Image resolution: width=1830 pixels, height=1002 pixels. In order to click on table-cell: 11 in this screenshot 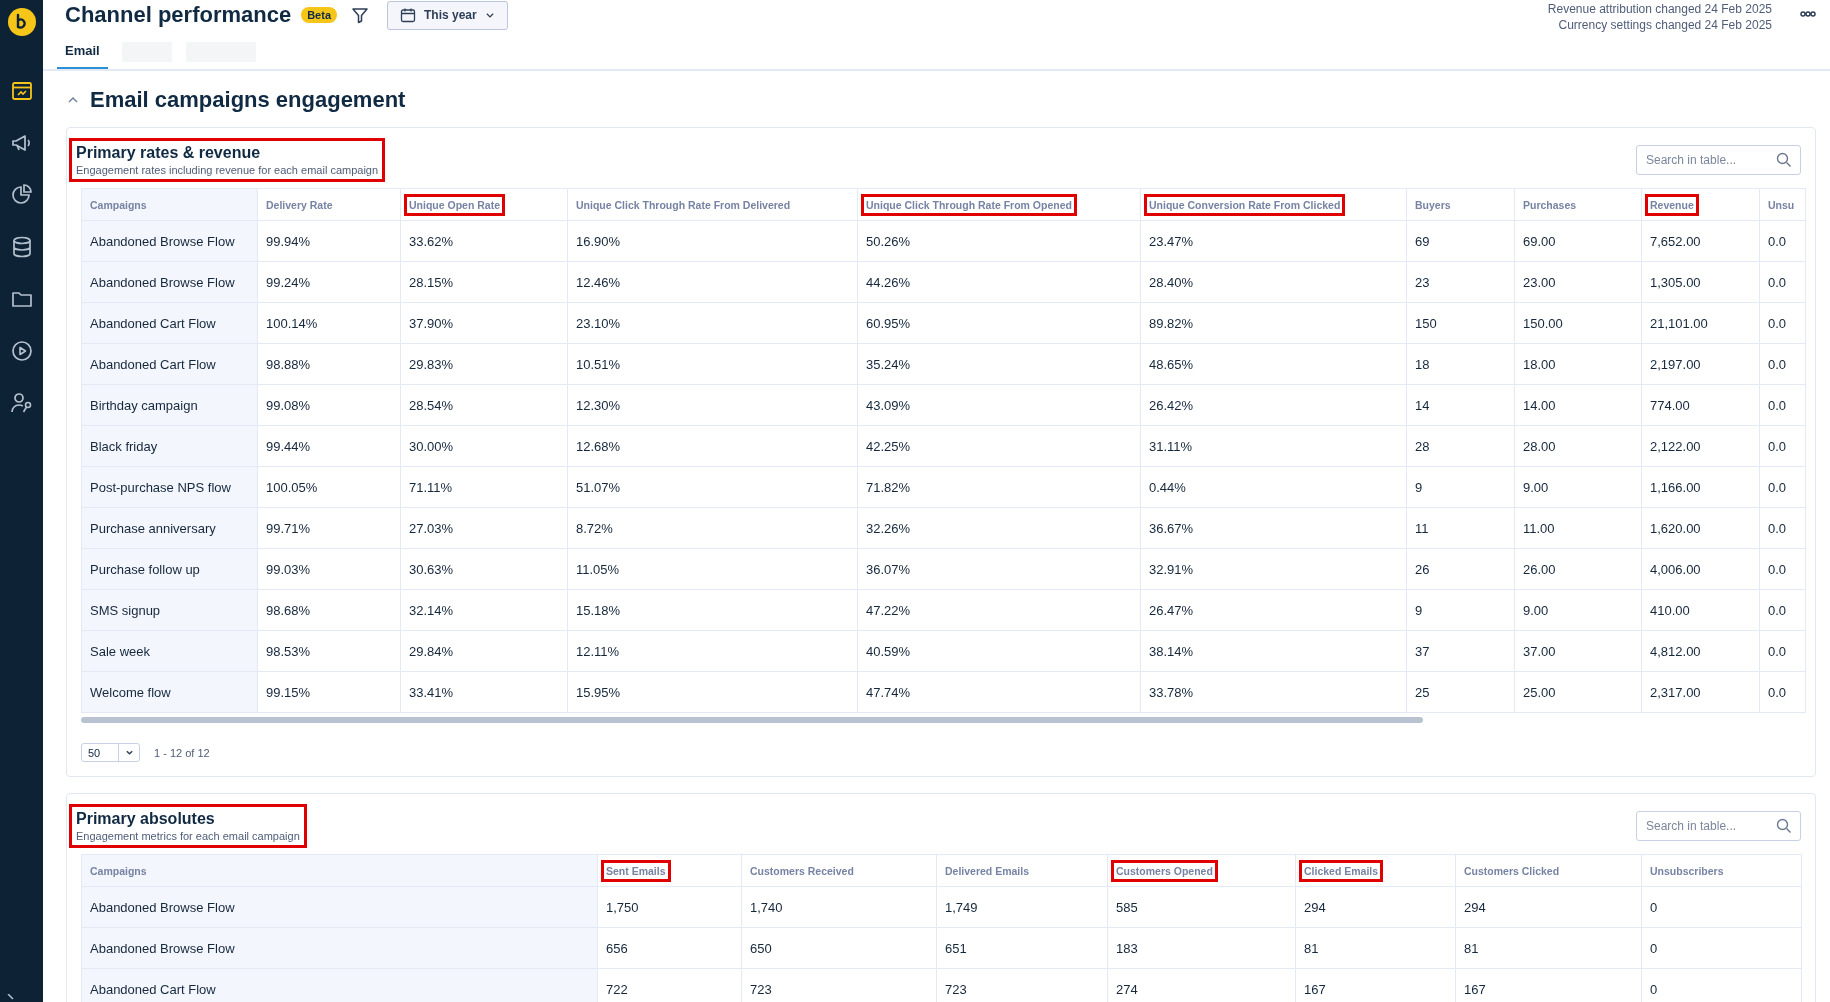, I will do `click(1460, 528)`.